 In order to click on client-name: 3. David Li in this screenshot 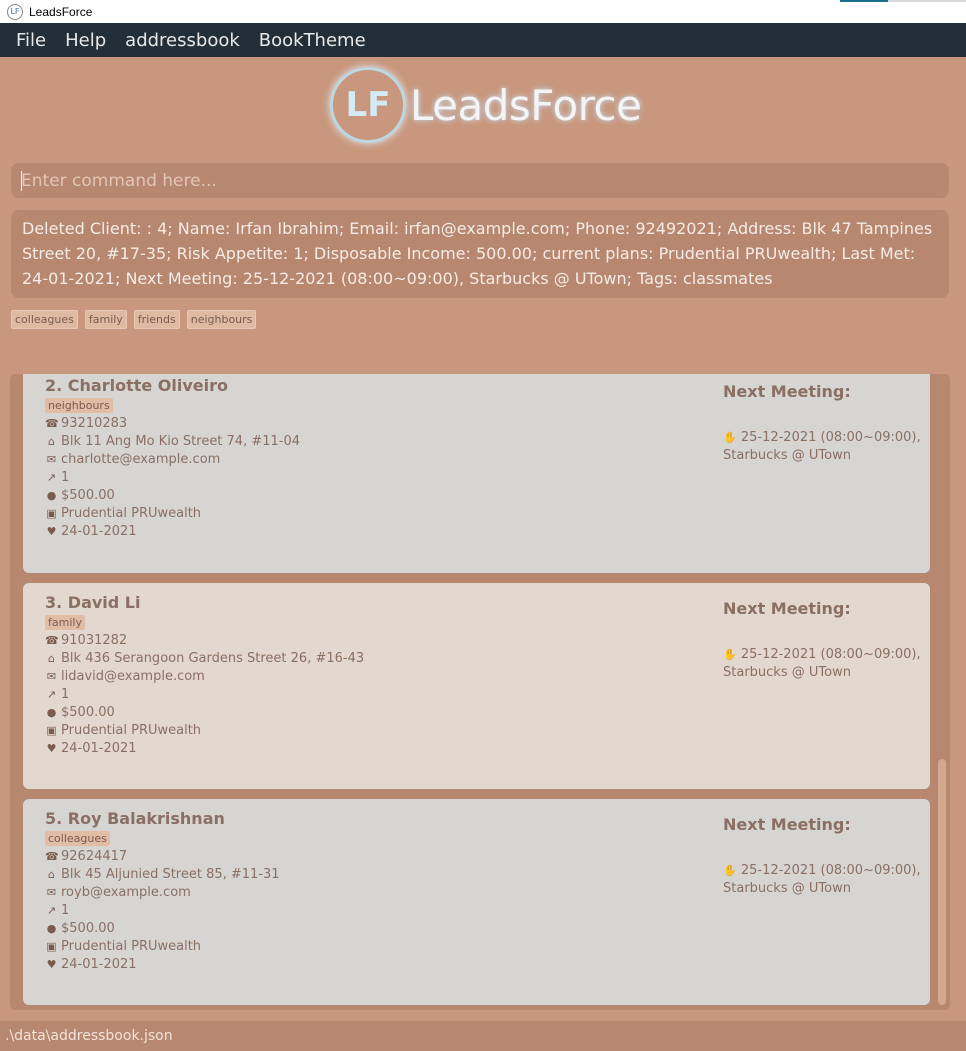, I will do `click(93, 602)`.